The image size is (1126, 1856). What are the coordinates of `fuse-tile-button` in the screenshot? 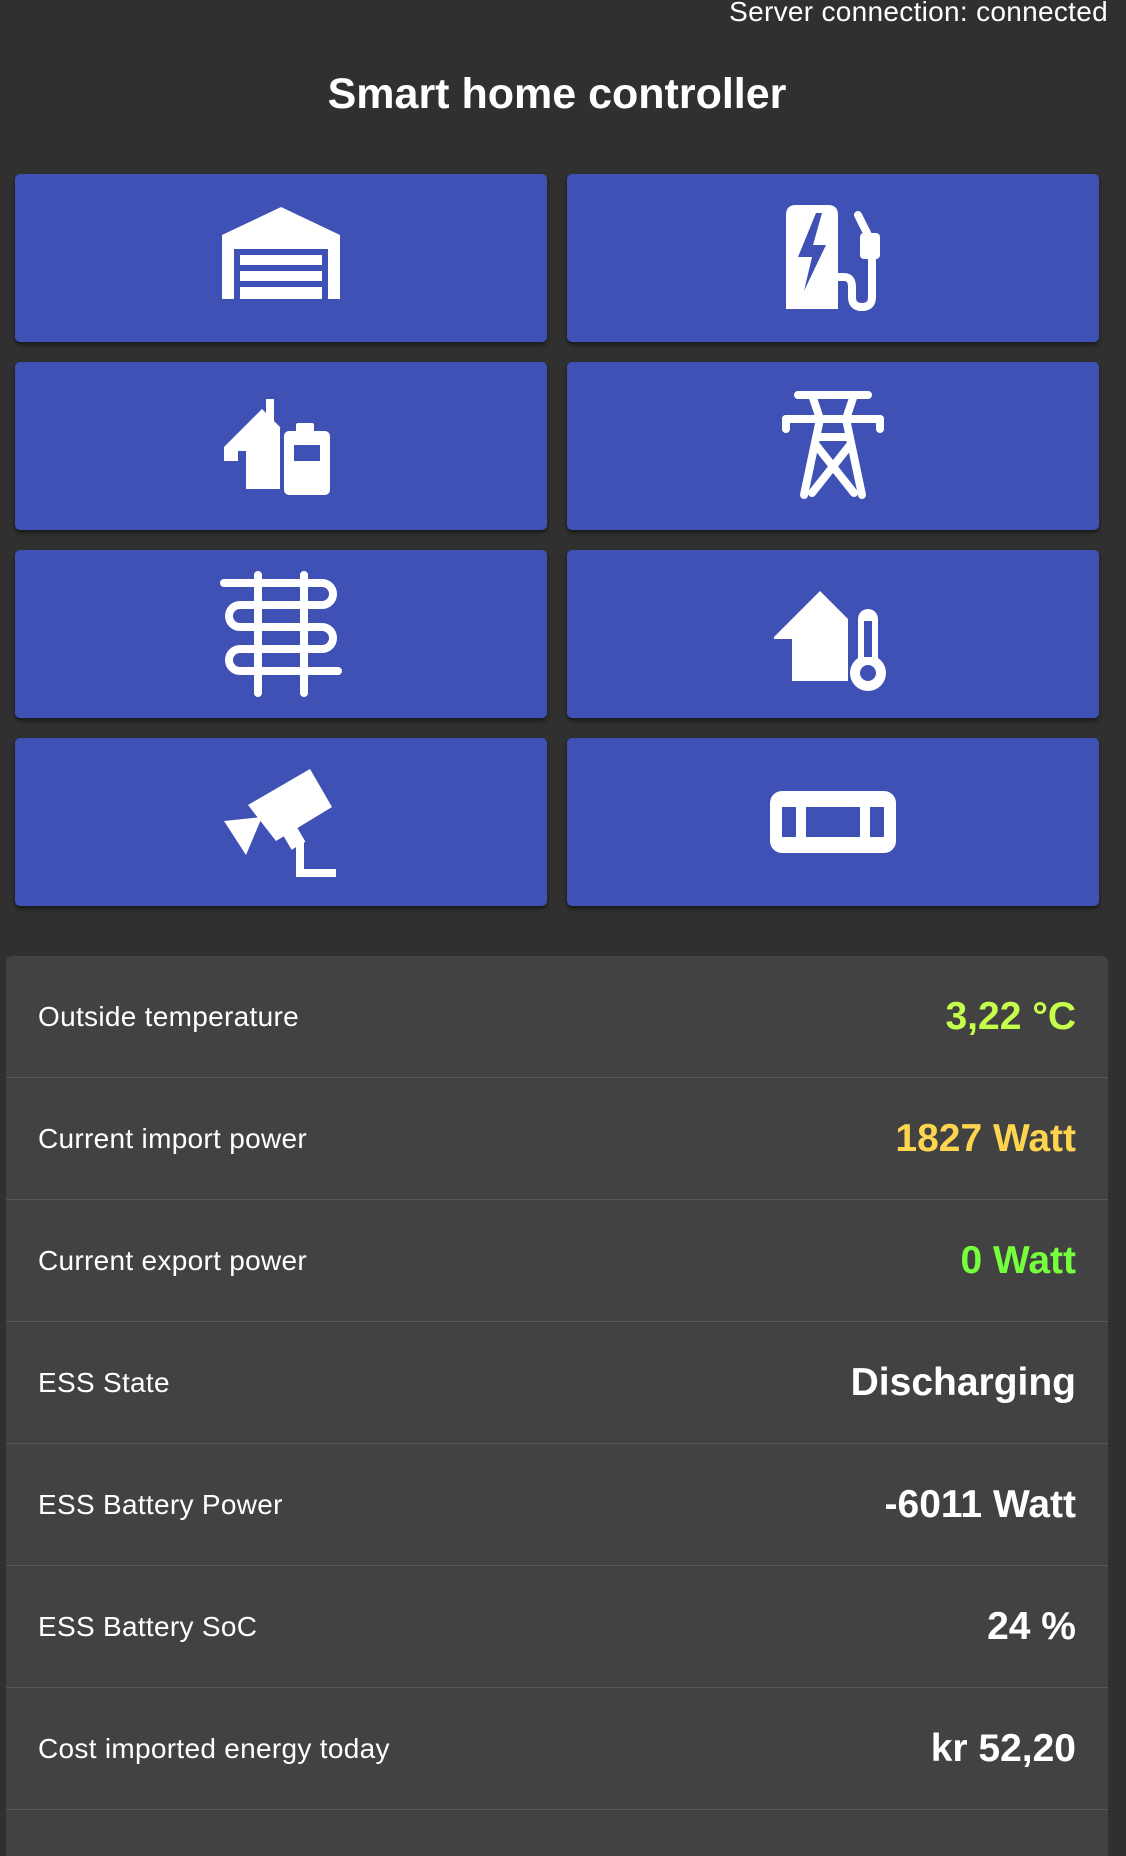 It's located at (833, 822).